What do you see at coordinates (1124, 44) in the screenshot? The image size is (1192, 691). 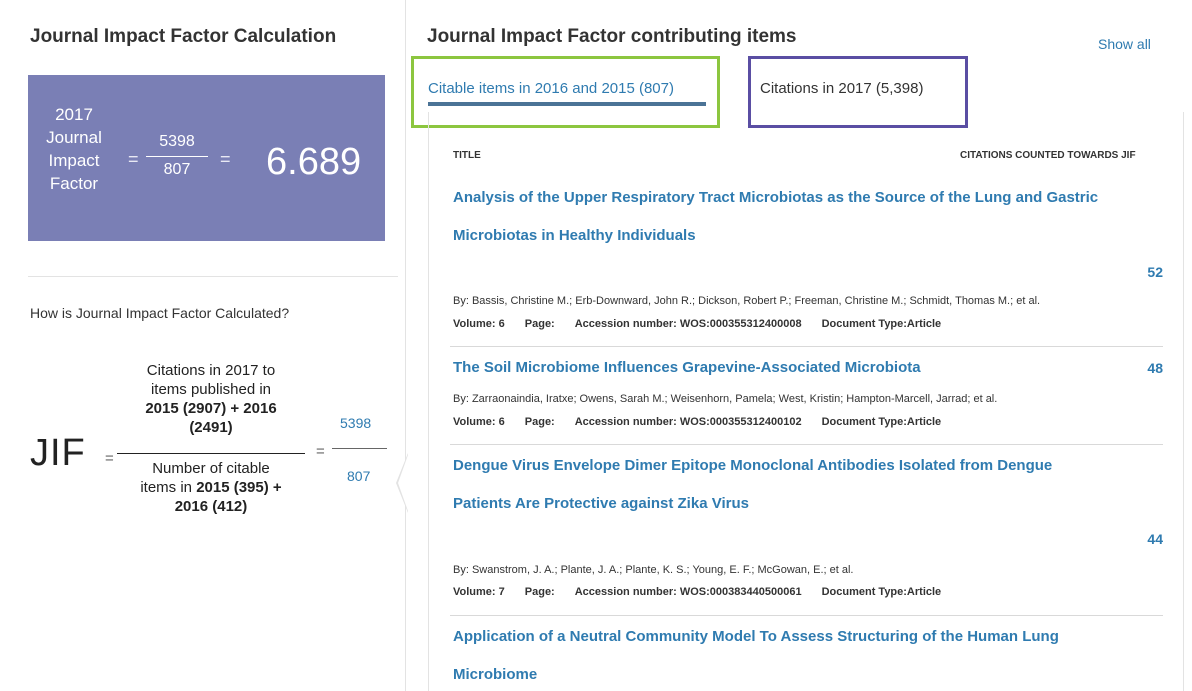 I see `show-all-link: Show all` at bounding box center [1124, 44].